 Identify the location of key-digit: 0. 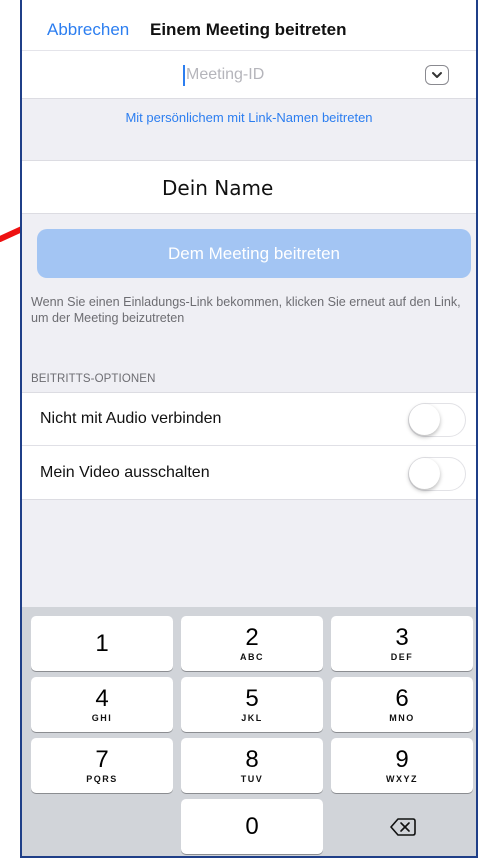
(252, 826).